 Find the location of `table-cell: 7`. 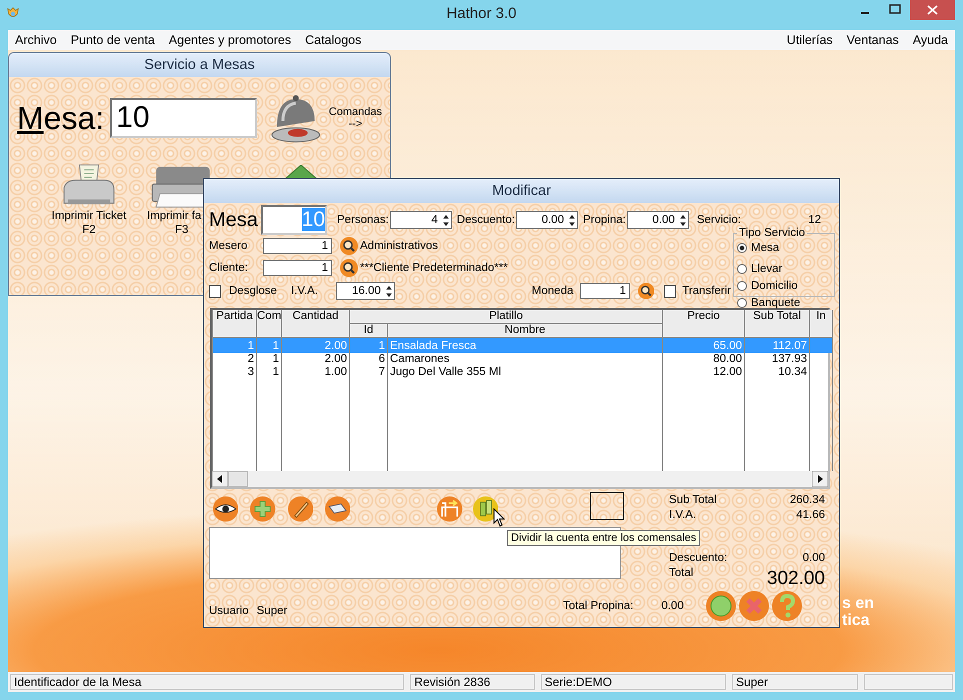

table-cell: 7 is located at coordinates (369, 372).